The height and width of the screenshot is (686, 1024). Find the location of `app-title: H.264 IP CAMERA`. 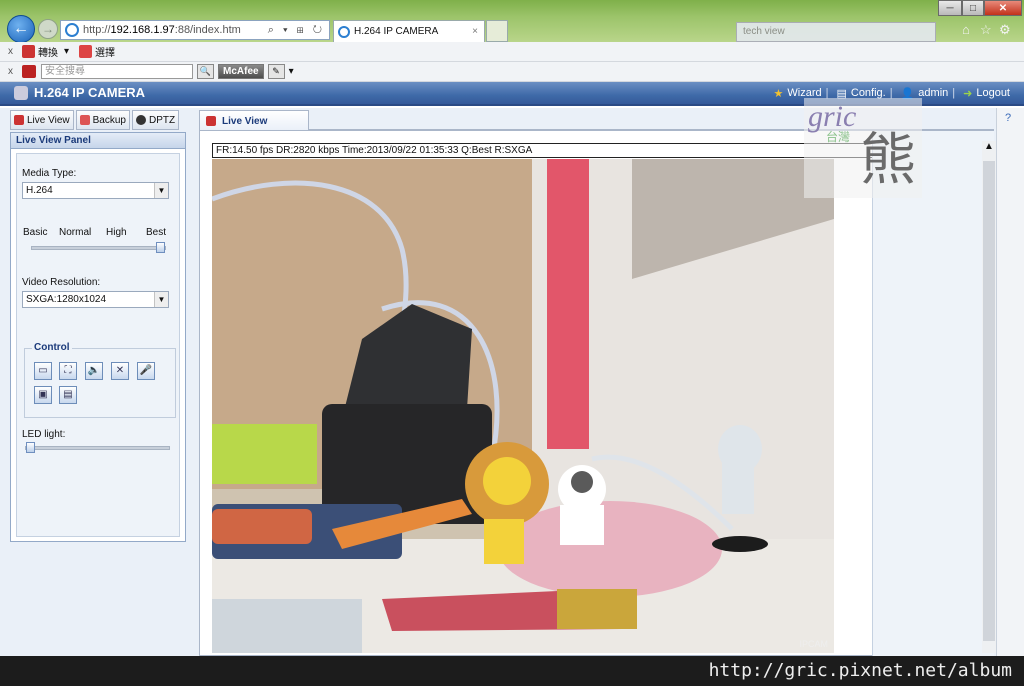

app-title: H.264 IP CAMERA is located at coordinates (79, 92).